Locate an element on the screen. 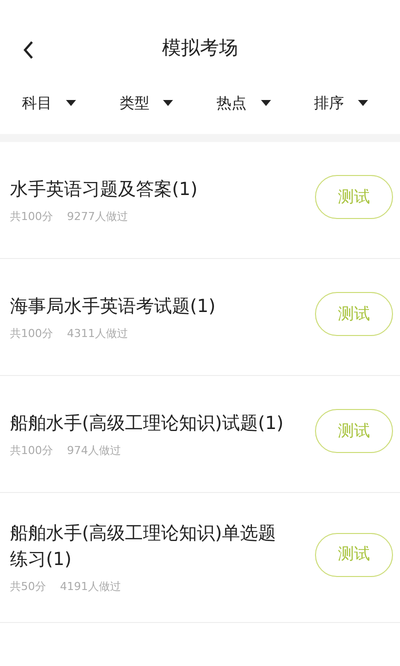 Image resolution: width=400 pixels, height=666 pixels. exam-title: 船舶水手(高级工理论知识)试题(1) is located at coordinates (147, 424).